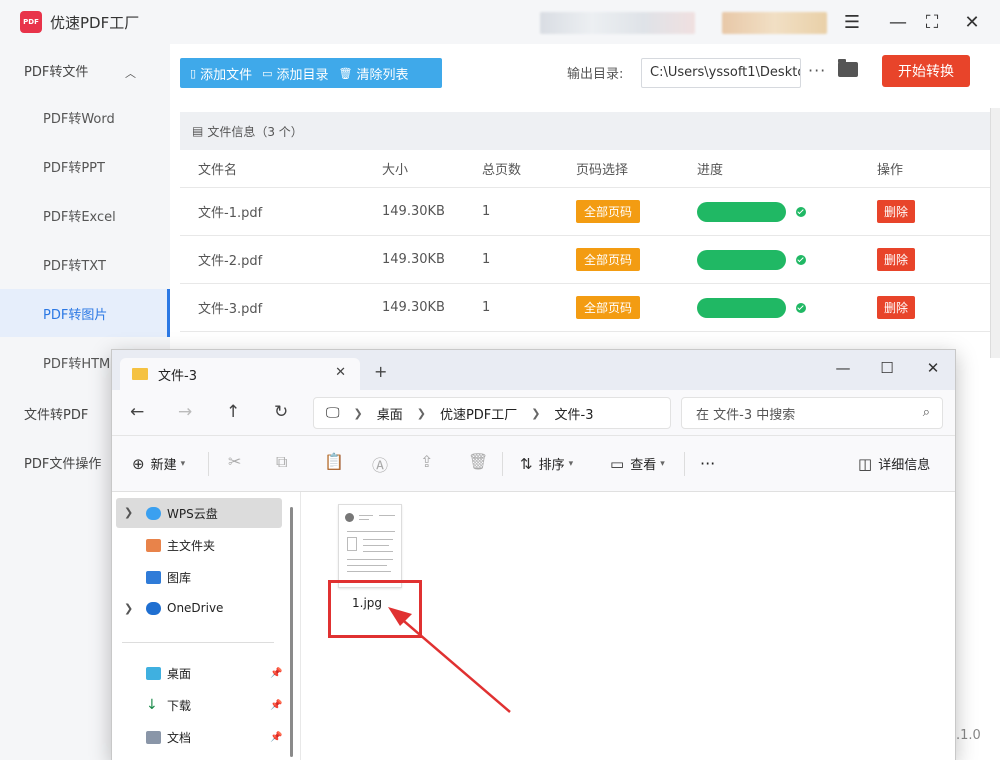 Image resolution: width=1000 pixels, height=760 pixels. I want to click on paste-icon: 📋, so click(334, 461).